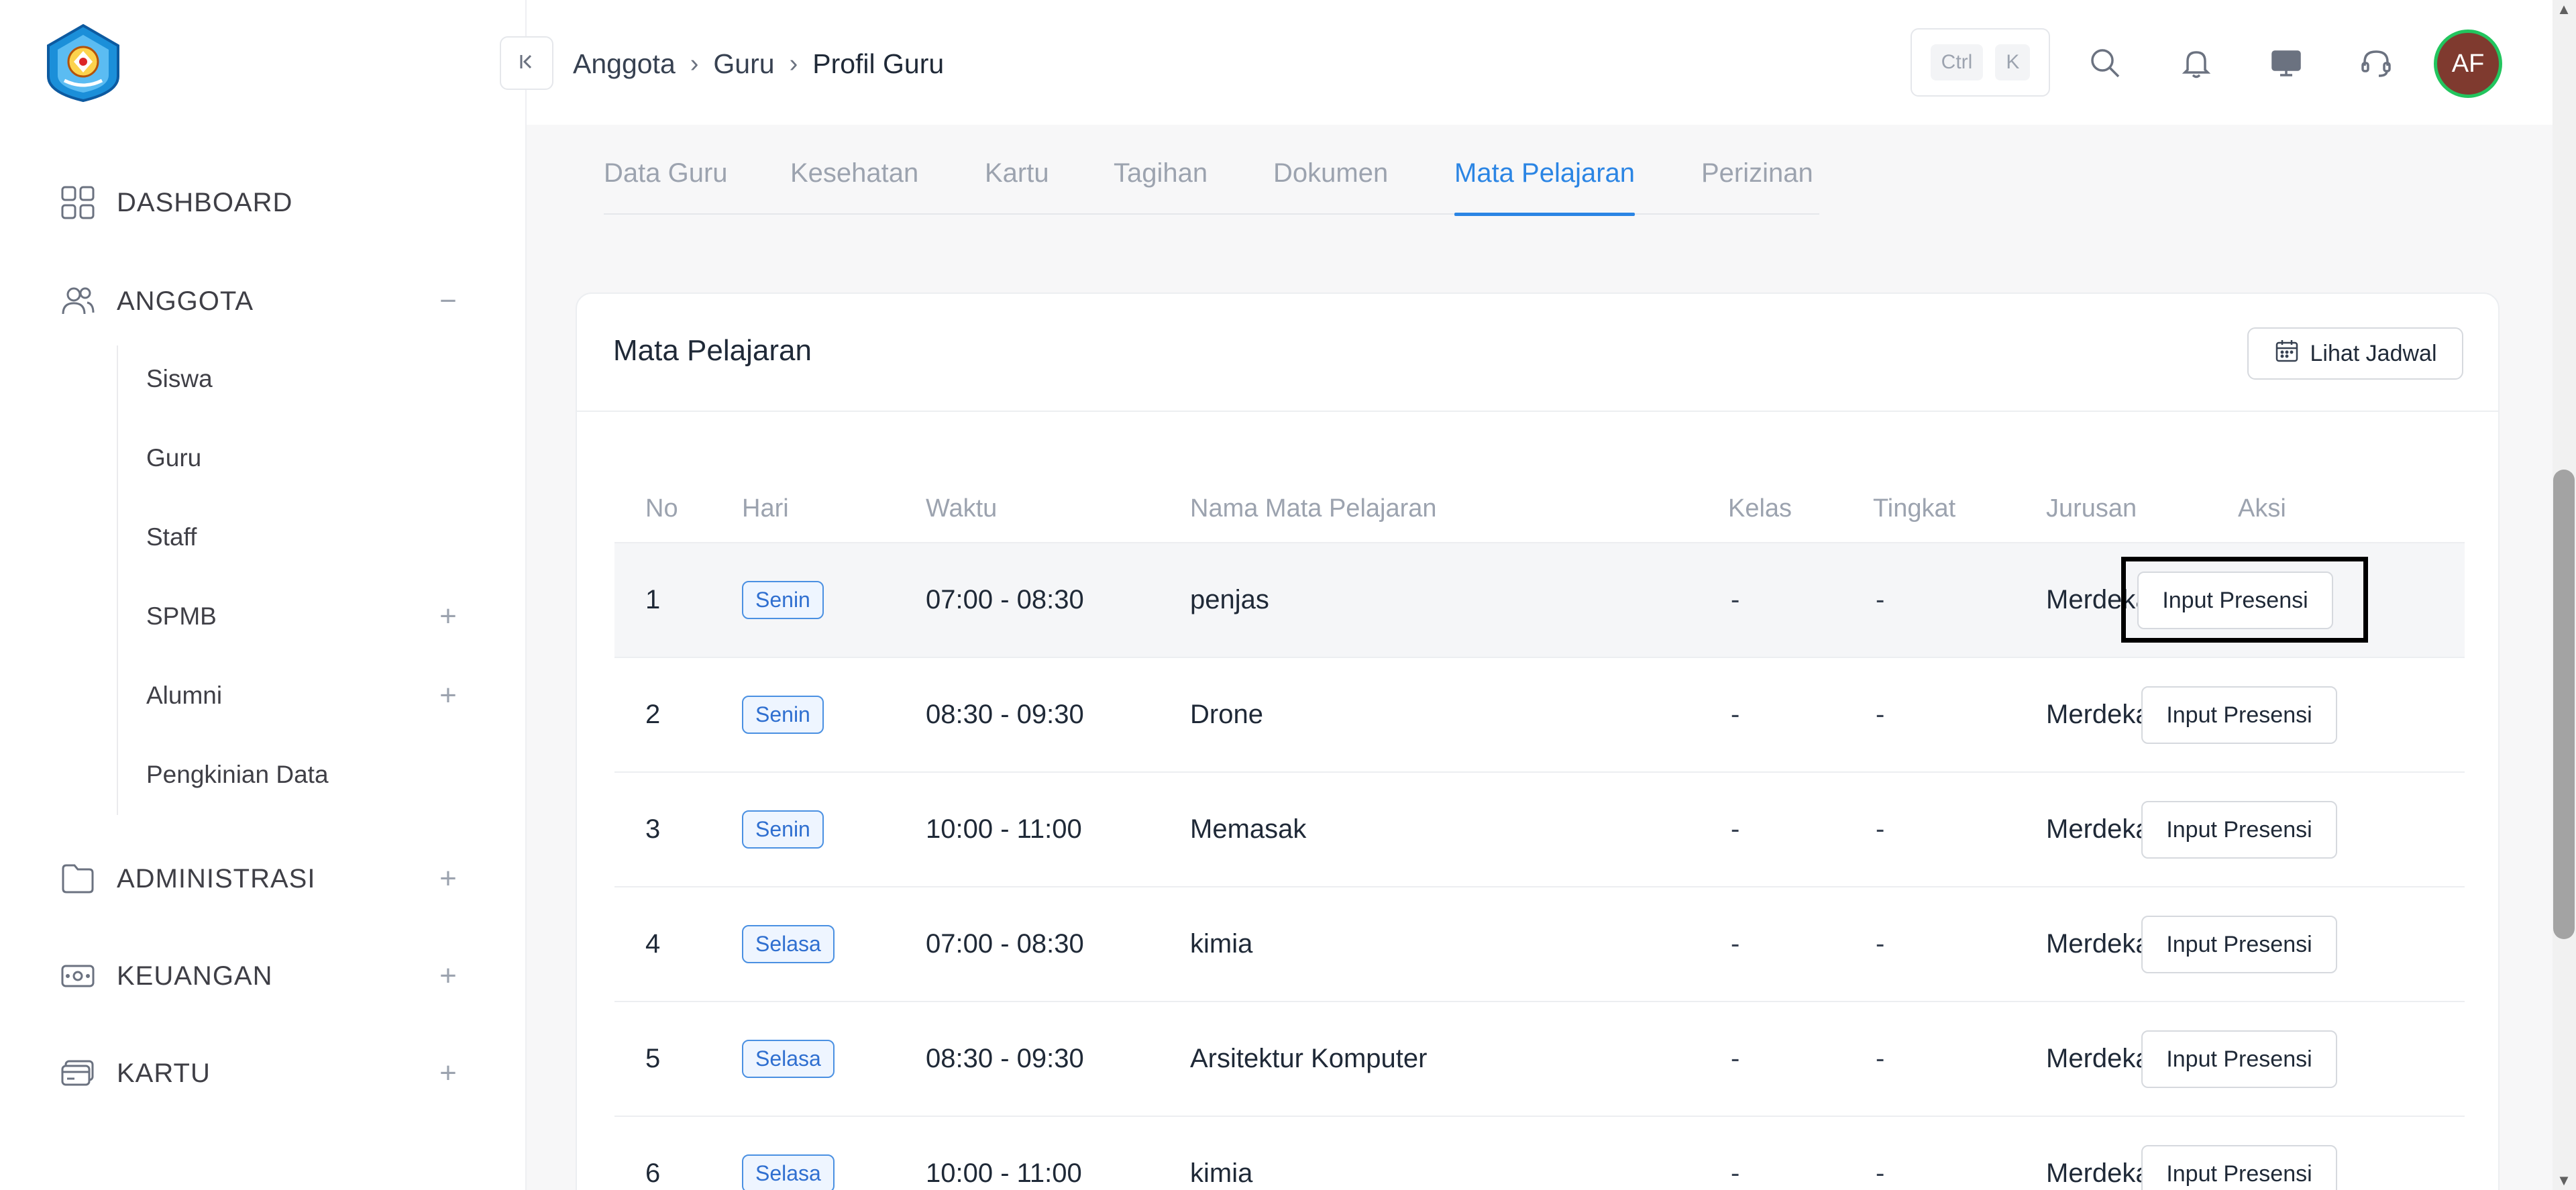  What do you see at coordinates (304, 537) in the screenshot?
I see `sidebar-subitem-staff: Staff` at bounding box center [304, 537].